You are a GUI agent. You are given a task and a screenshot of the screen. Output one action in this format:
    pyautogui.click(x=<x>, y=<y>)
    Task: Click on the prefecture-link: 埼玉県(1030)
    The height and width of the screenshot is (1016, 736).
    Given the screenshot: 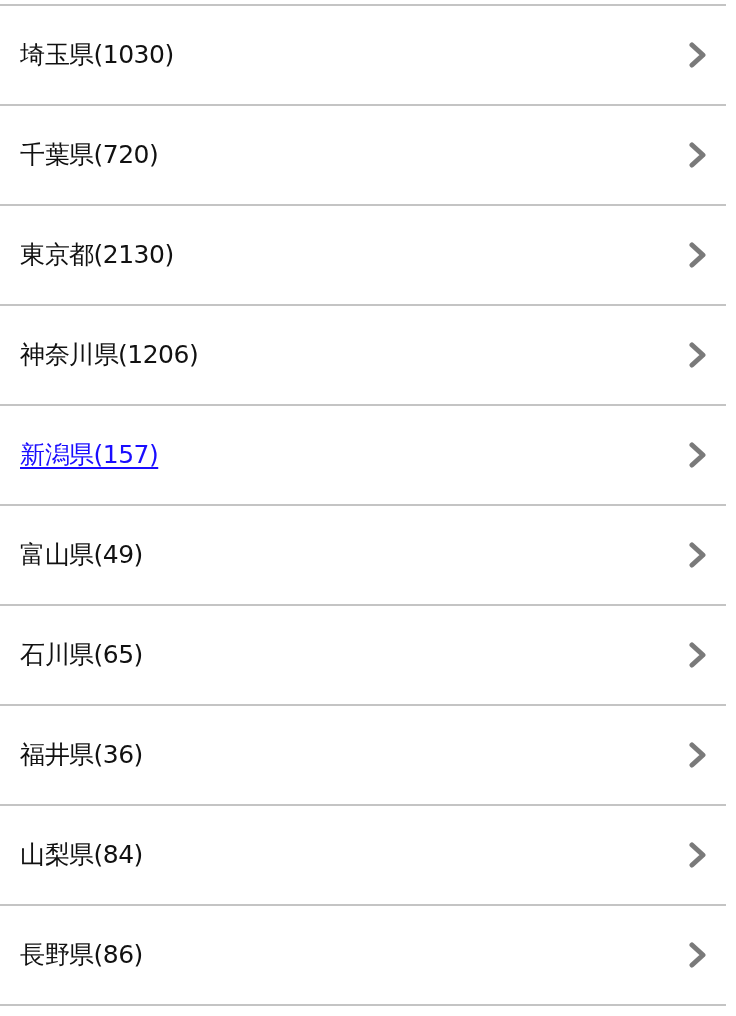 What is the action you would take?
    pyautogui.click(x=97, y=55)
    